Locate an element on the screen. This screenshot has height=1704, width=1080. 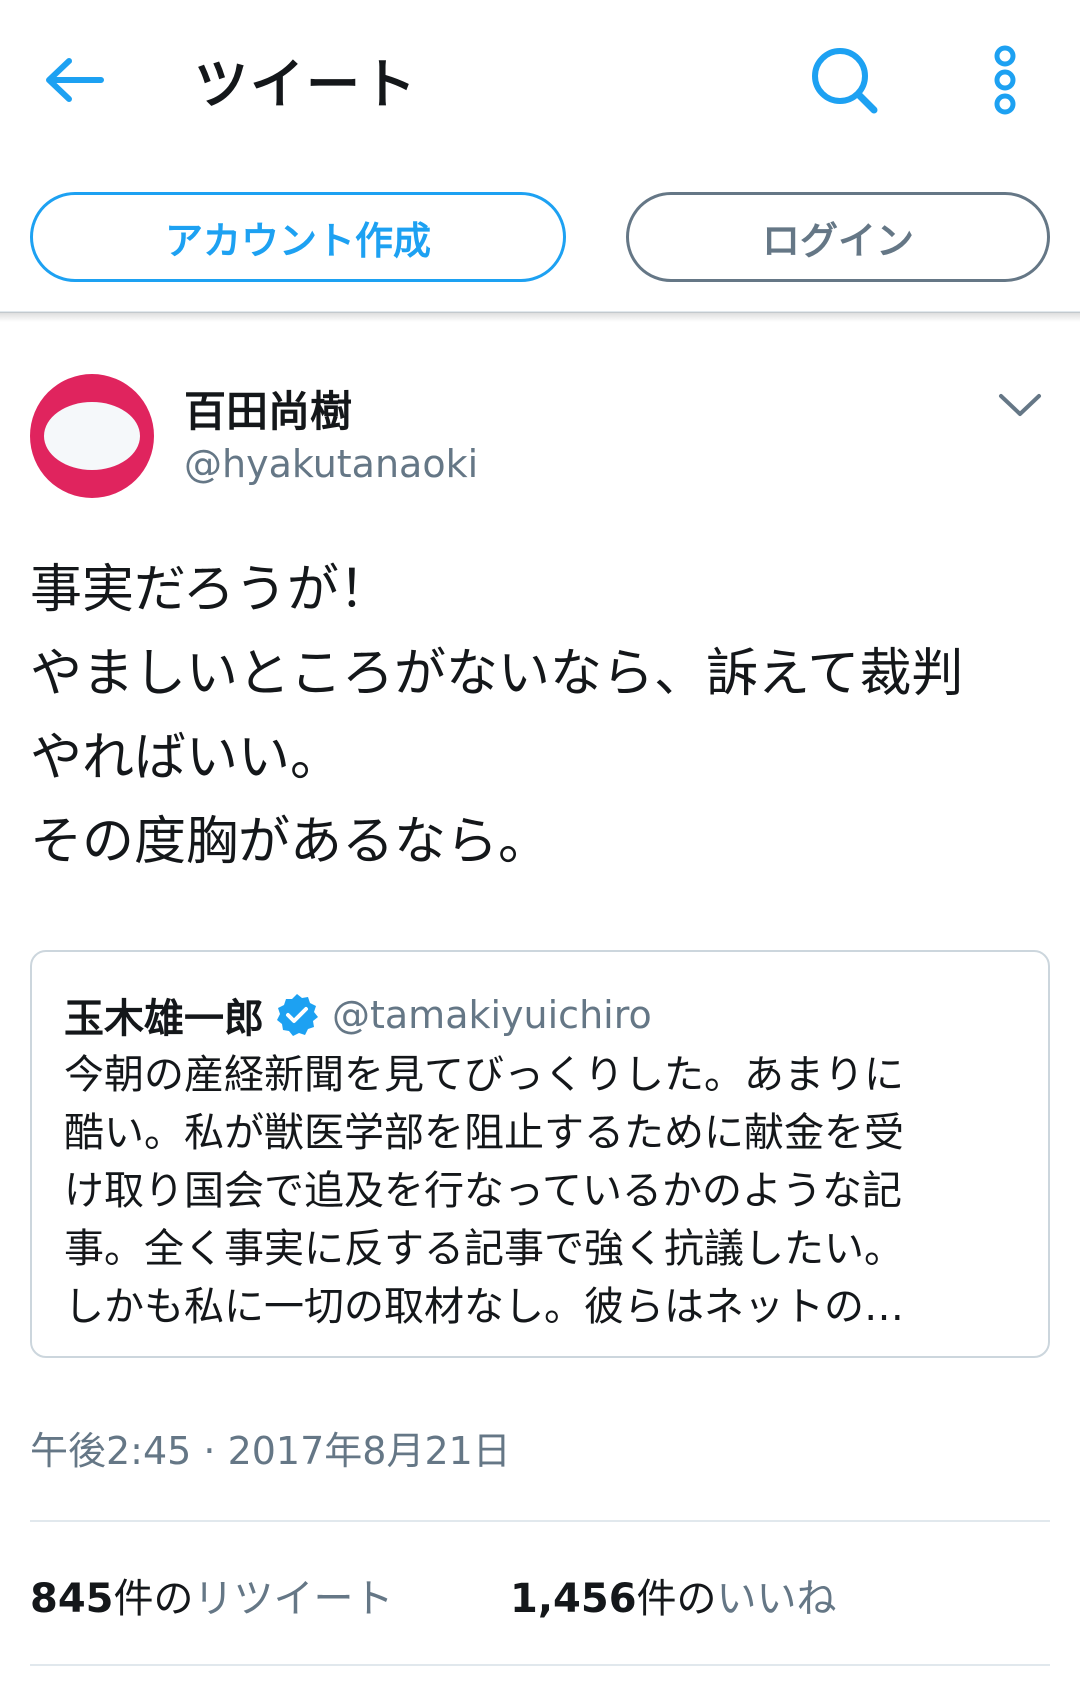
arrow-left-icon is located at coordinates (75, 80).